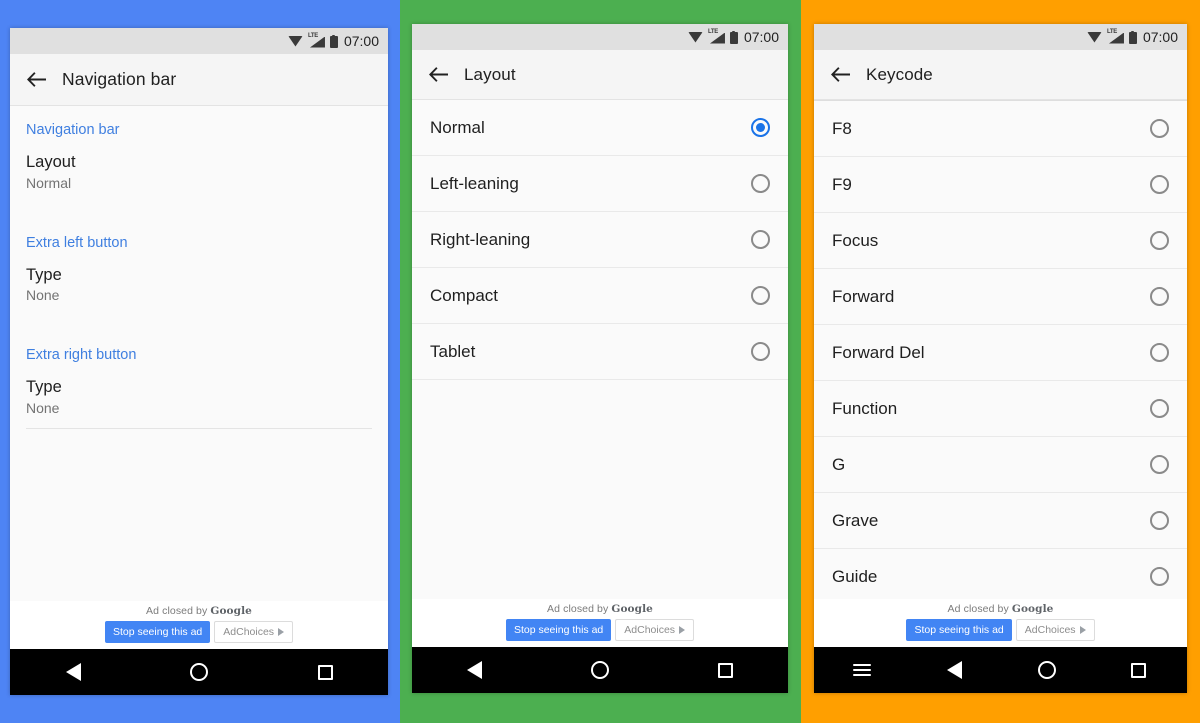  What do you see at coordinates (1000, 129) in the screenshot?
I see `option-row-f8: F8` at bounding box center [1000, 129].